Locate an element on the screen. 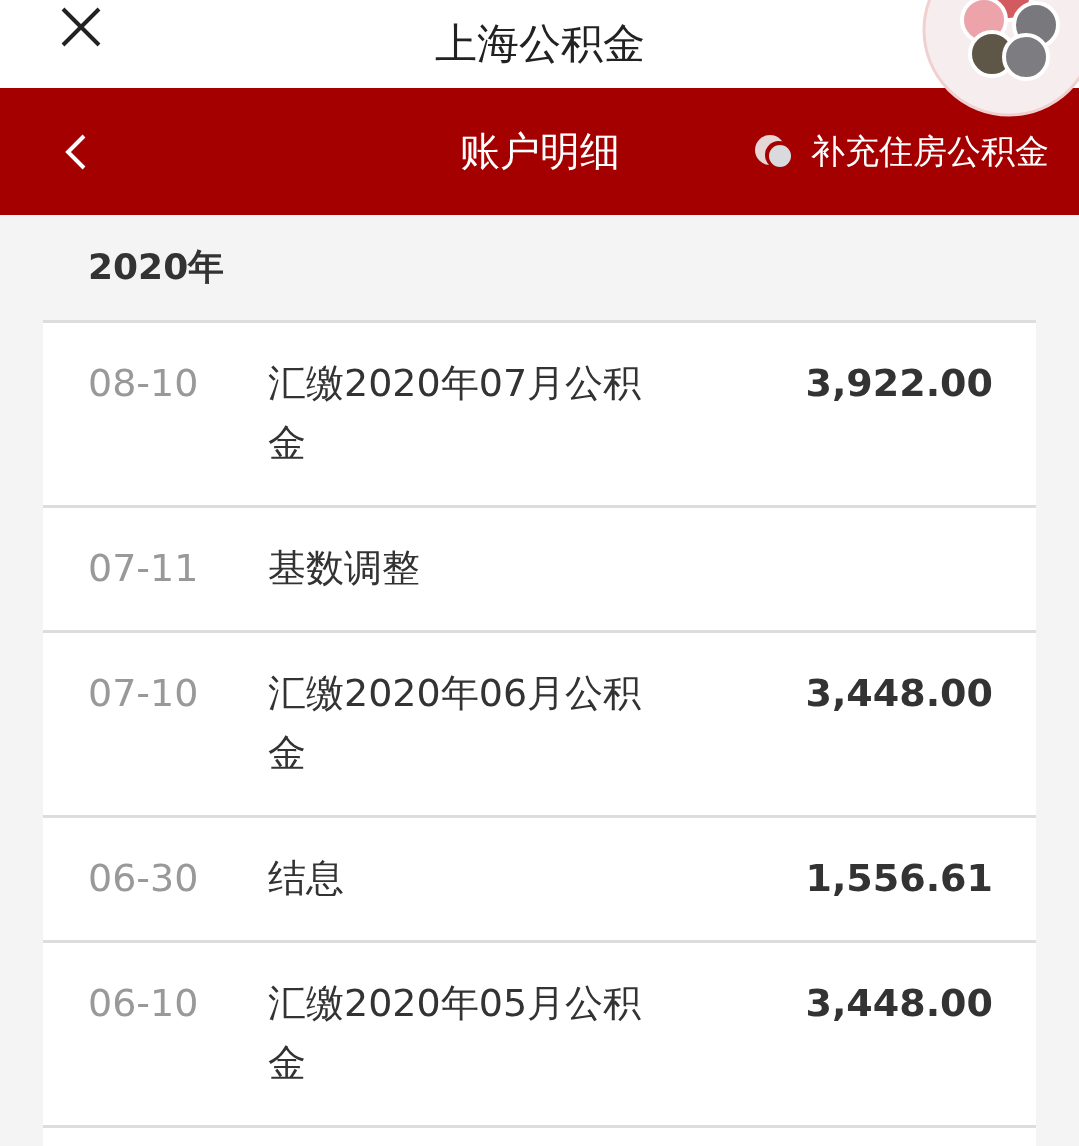  record-row: 08-10 汇缴2020年07月公积金 3,922.00 is located at coordinates (539, 415).